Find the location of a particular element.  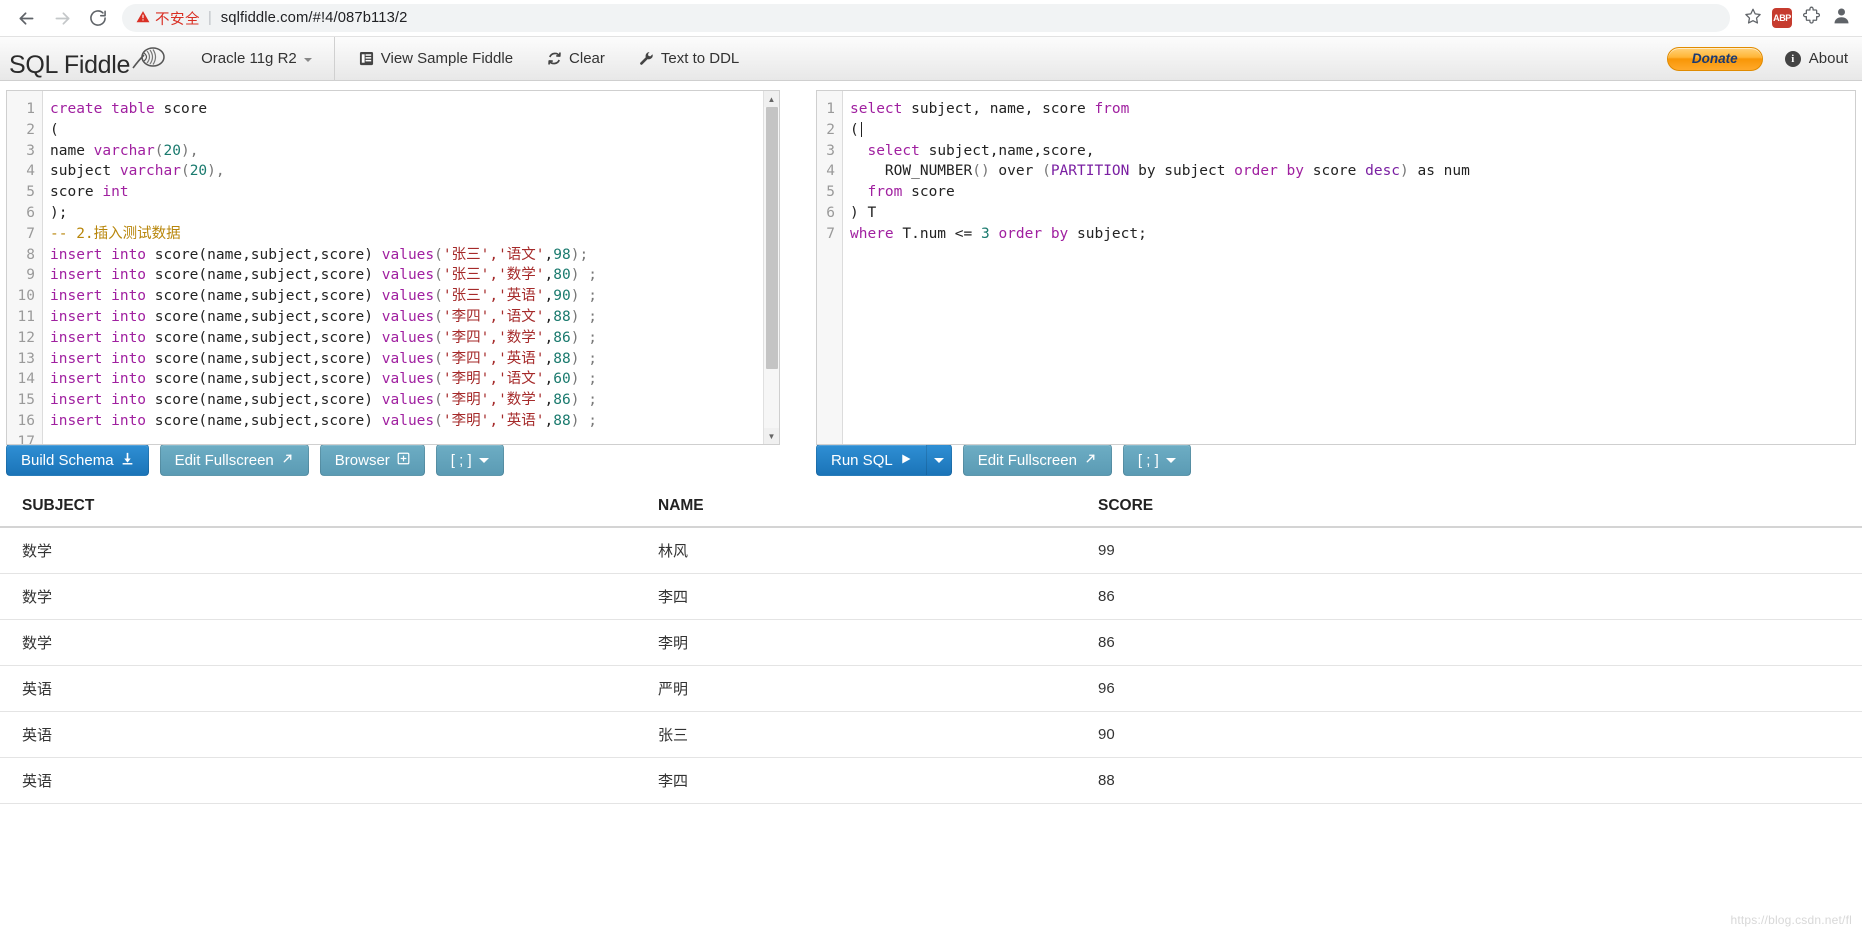

table-row: 数学 李四 86 is located at coordinates (931, 596).